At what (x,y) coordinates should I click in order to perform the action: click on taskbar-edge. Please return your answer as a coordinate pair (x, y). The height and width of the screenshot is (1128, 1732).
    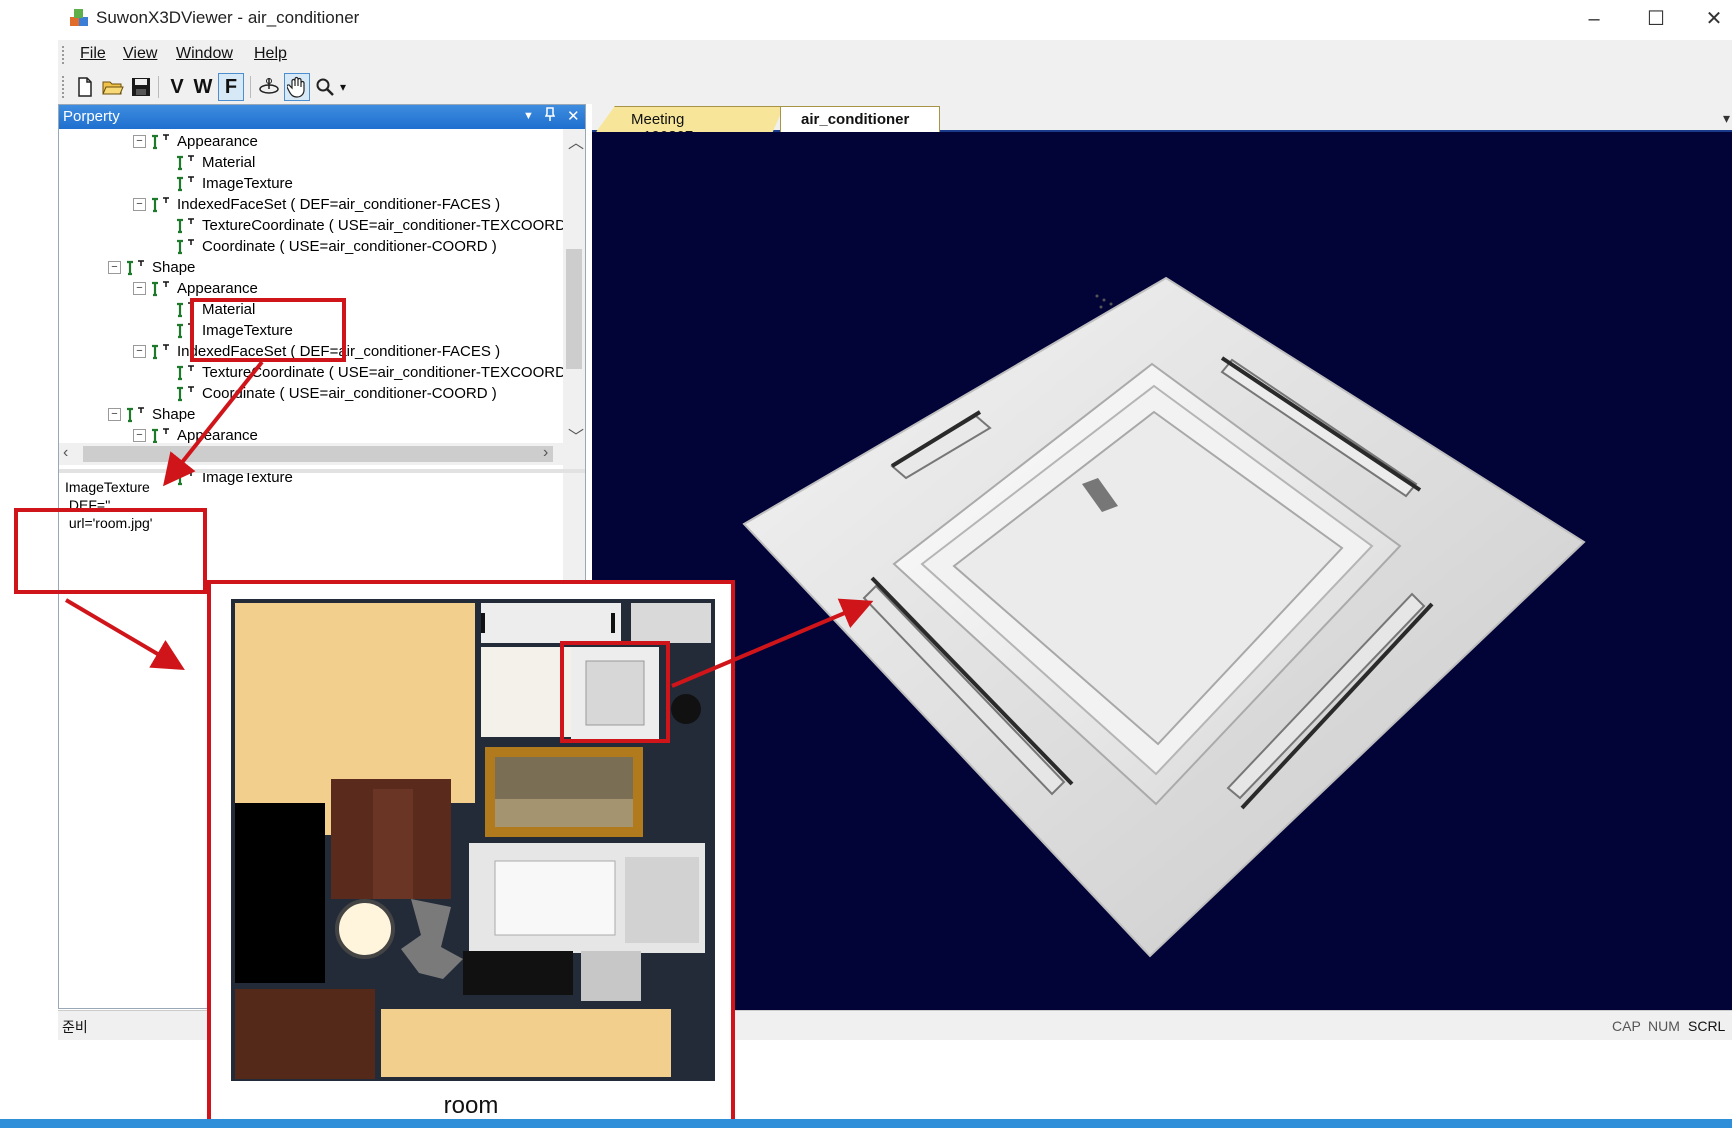
    Looking at the image, I should click on (866, 1123).